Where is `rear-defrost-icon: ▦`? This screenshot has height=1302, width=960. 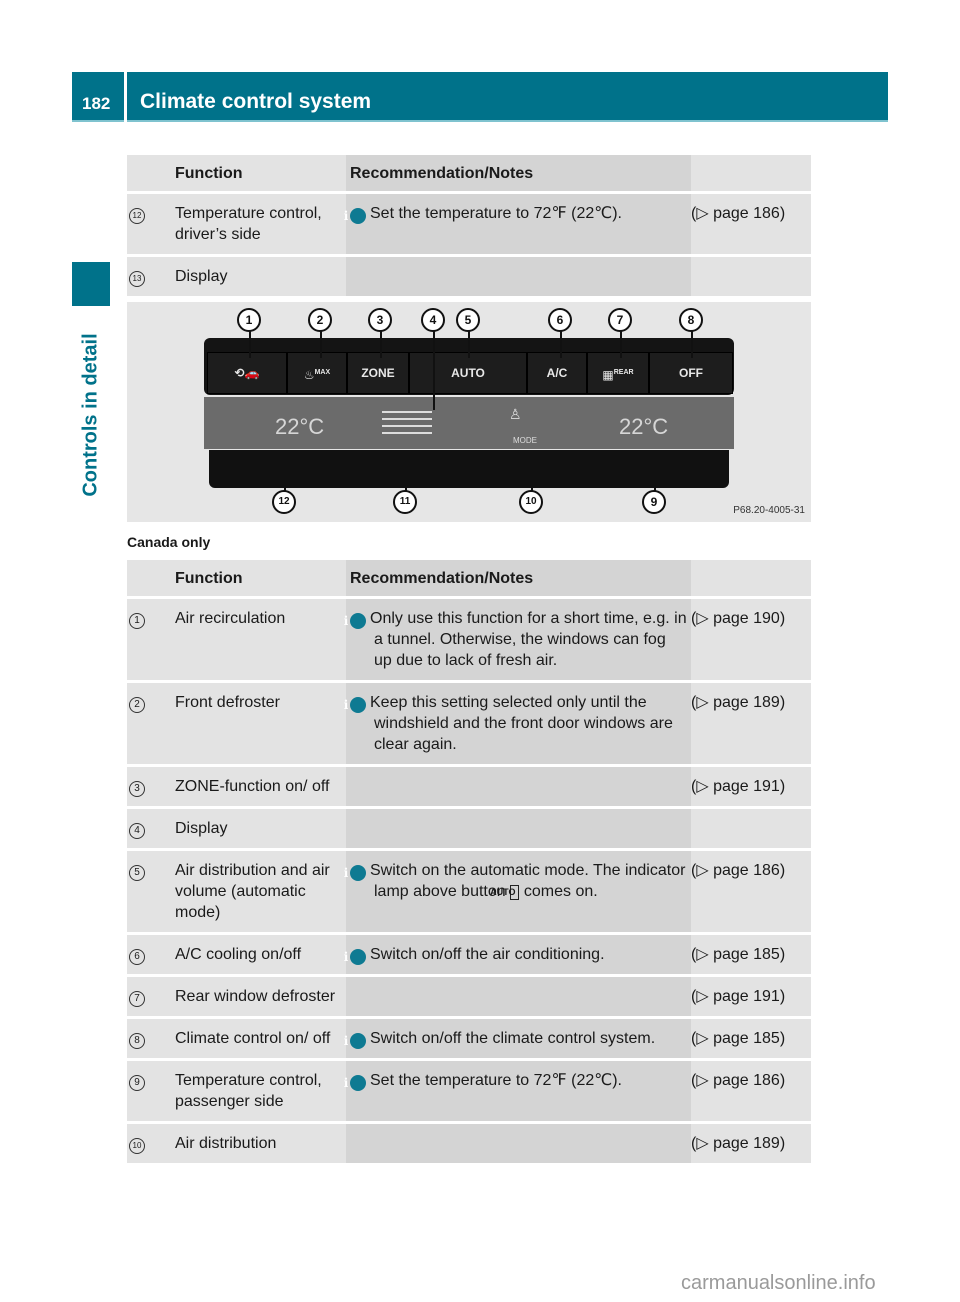
rear-defrost-icon: ▦ is located at coordinates (608, 375).